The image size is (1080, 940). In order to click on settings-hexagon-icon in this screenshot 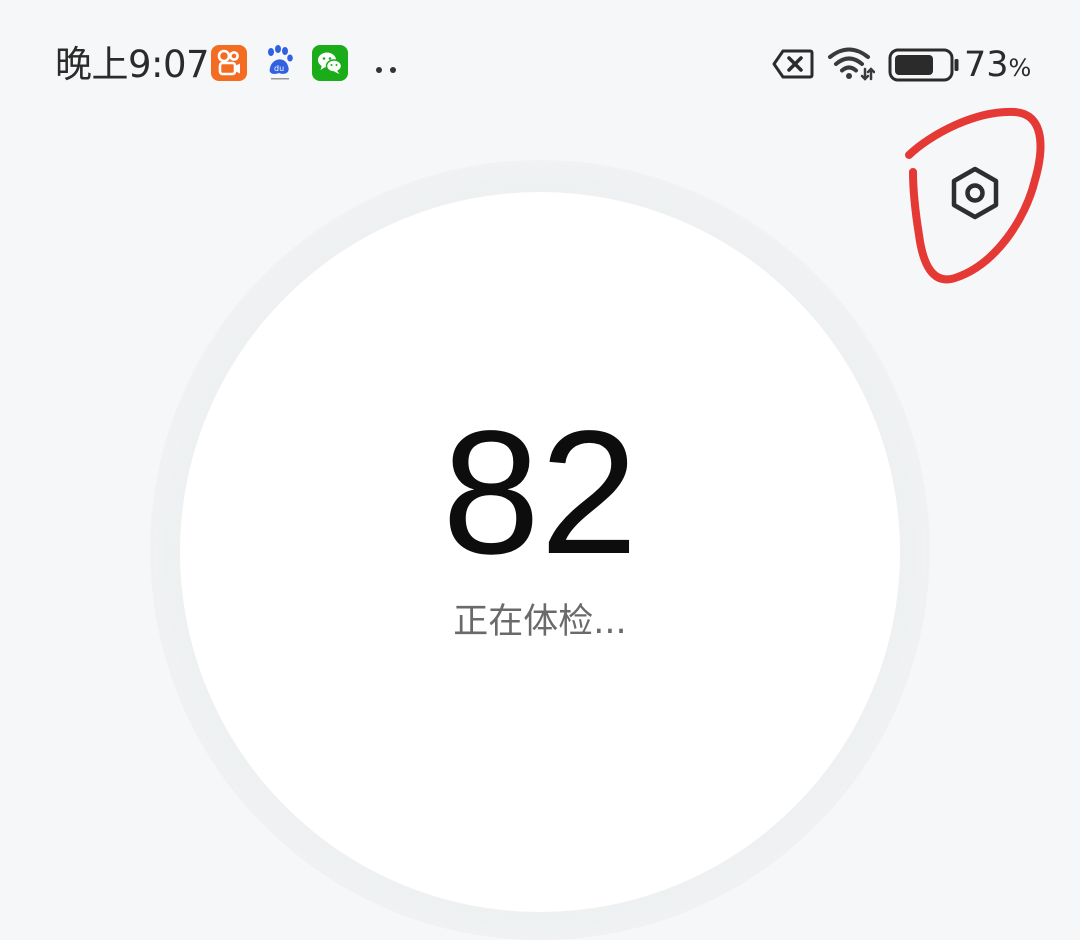, I will do `click(975, 193)`.